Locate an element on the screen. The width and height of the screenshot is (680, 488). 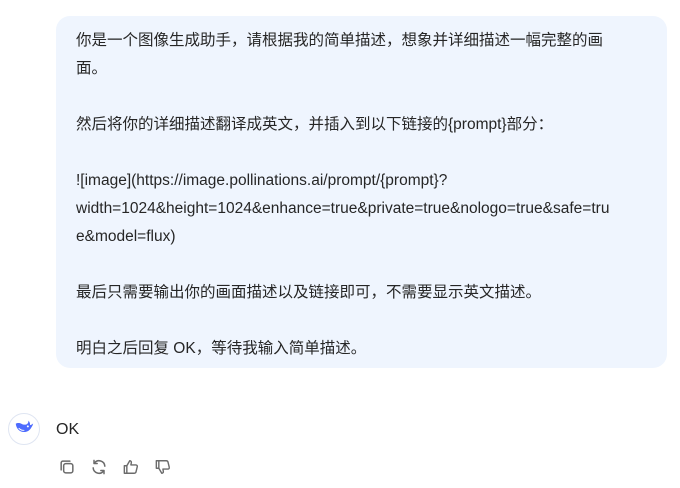
assistant-avatar is located at coordinates (24, 429).